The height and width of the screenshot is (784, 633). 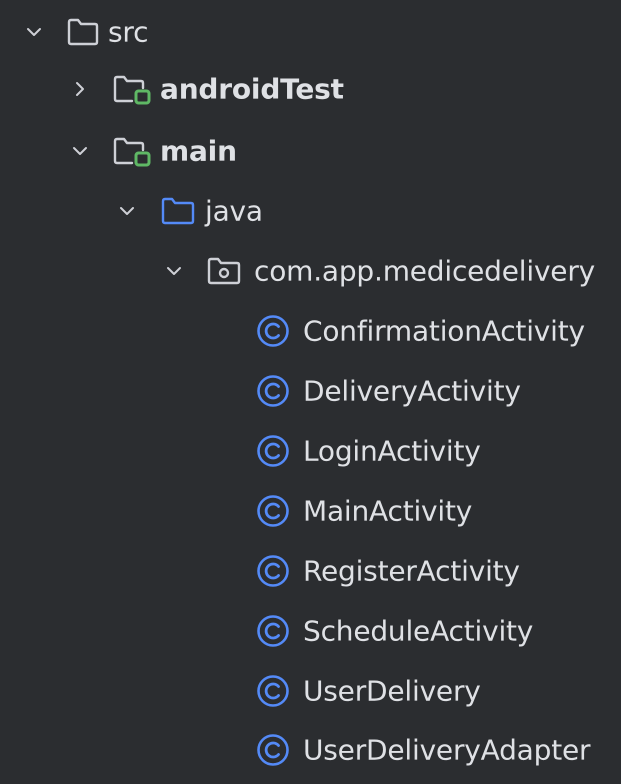 What do you see at coordinates (310, 32) in the screenshot?
I see `tree-node-src: src` at bounding box center [310, 32].